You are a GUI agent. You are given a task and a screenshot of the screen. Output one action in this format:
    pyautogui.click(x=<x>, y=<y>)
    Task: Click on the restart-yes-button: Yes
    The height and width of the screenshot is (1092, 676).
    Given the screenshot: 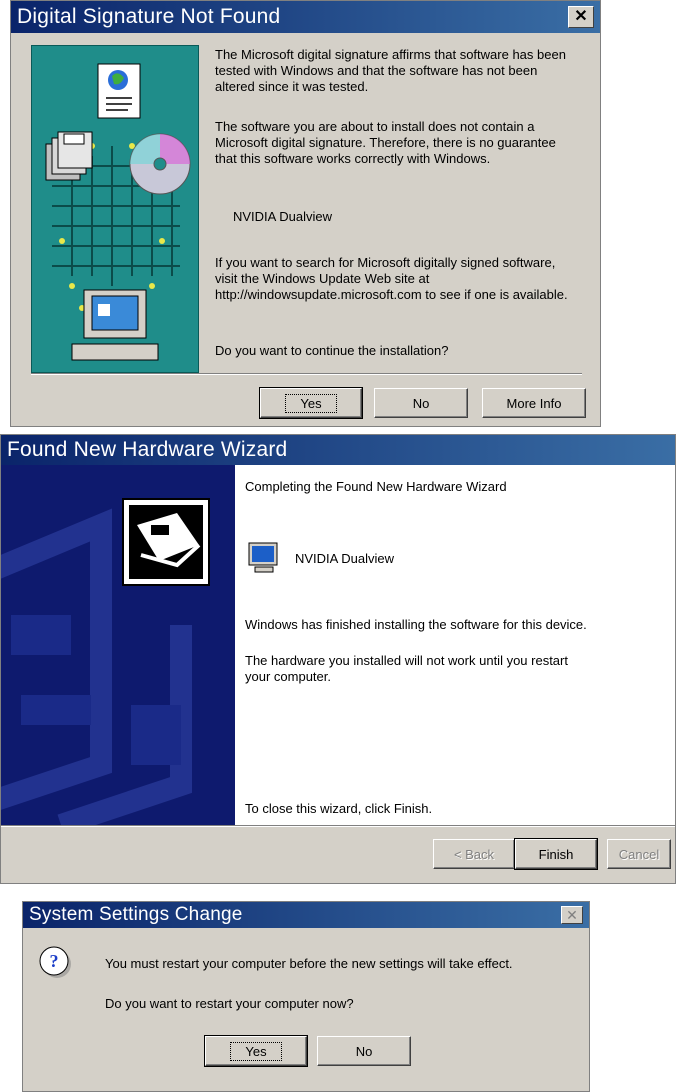 What is the action you would take?
    pyautogui.click(x=256, y=1051)
    